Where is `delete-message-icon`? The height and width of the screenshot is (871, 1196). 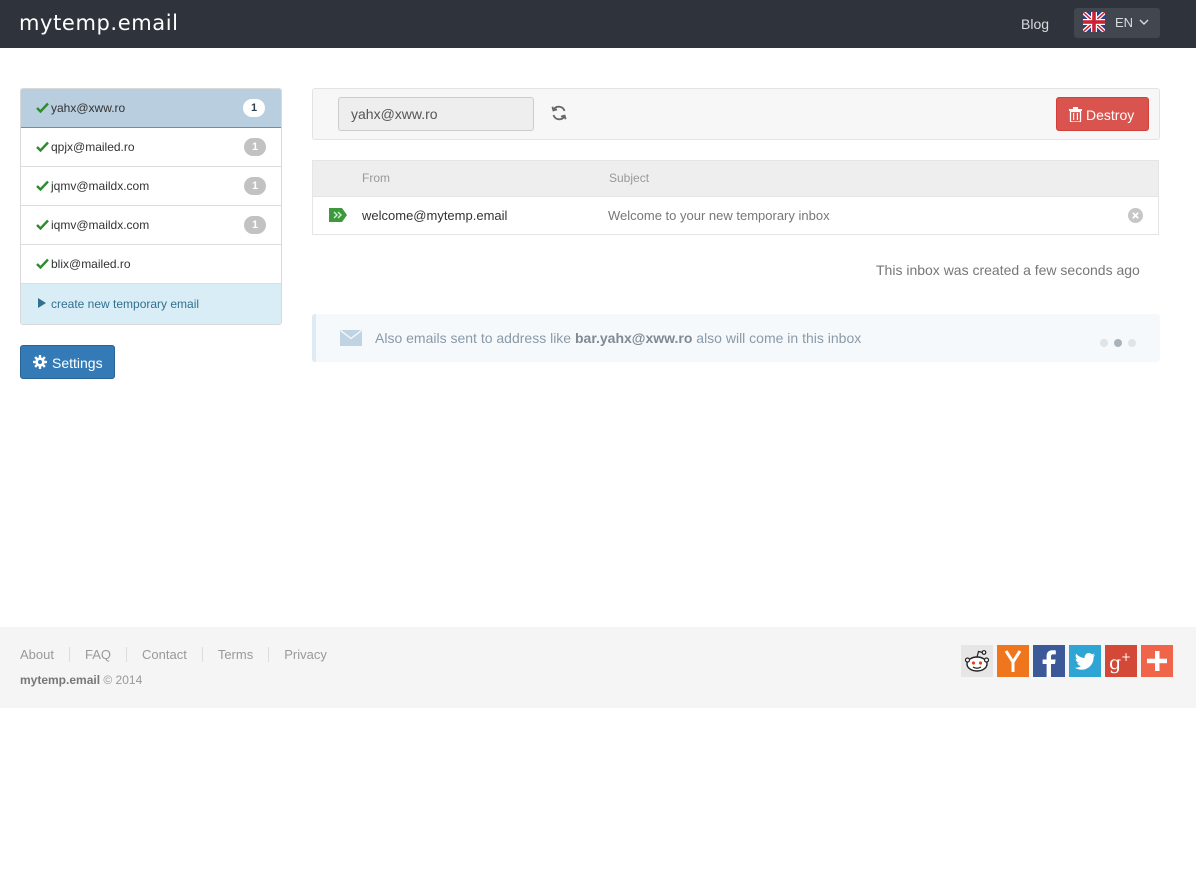 delete-message-icon is located at coordinates (1135, 215).